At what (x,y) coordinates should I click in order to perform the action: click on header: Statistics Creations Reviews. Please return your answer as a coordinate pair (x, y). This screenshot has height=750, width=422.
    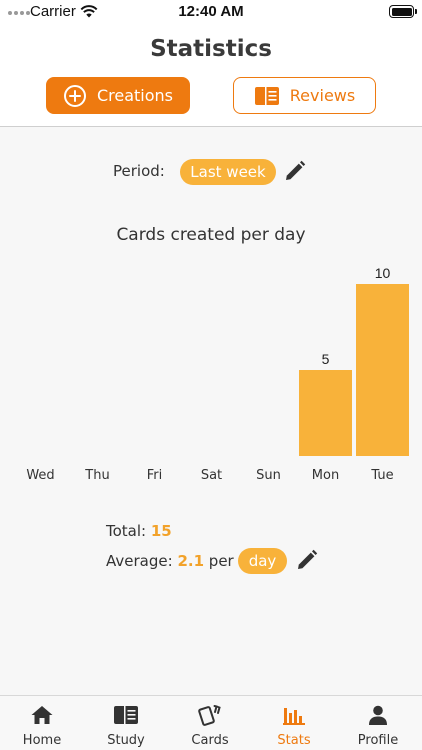
    Looking at the image, I should click on (211, 75).